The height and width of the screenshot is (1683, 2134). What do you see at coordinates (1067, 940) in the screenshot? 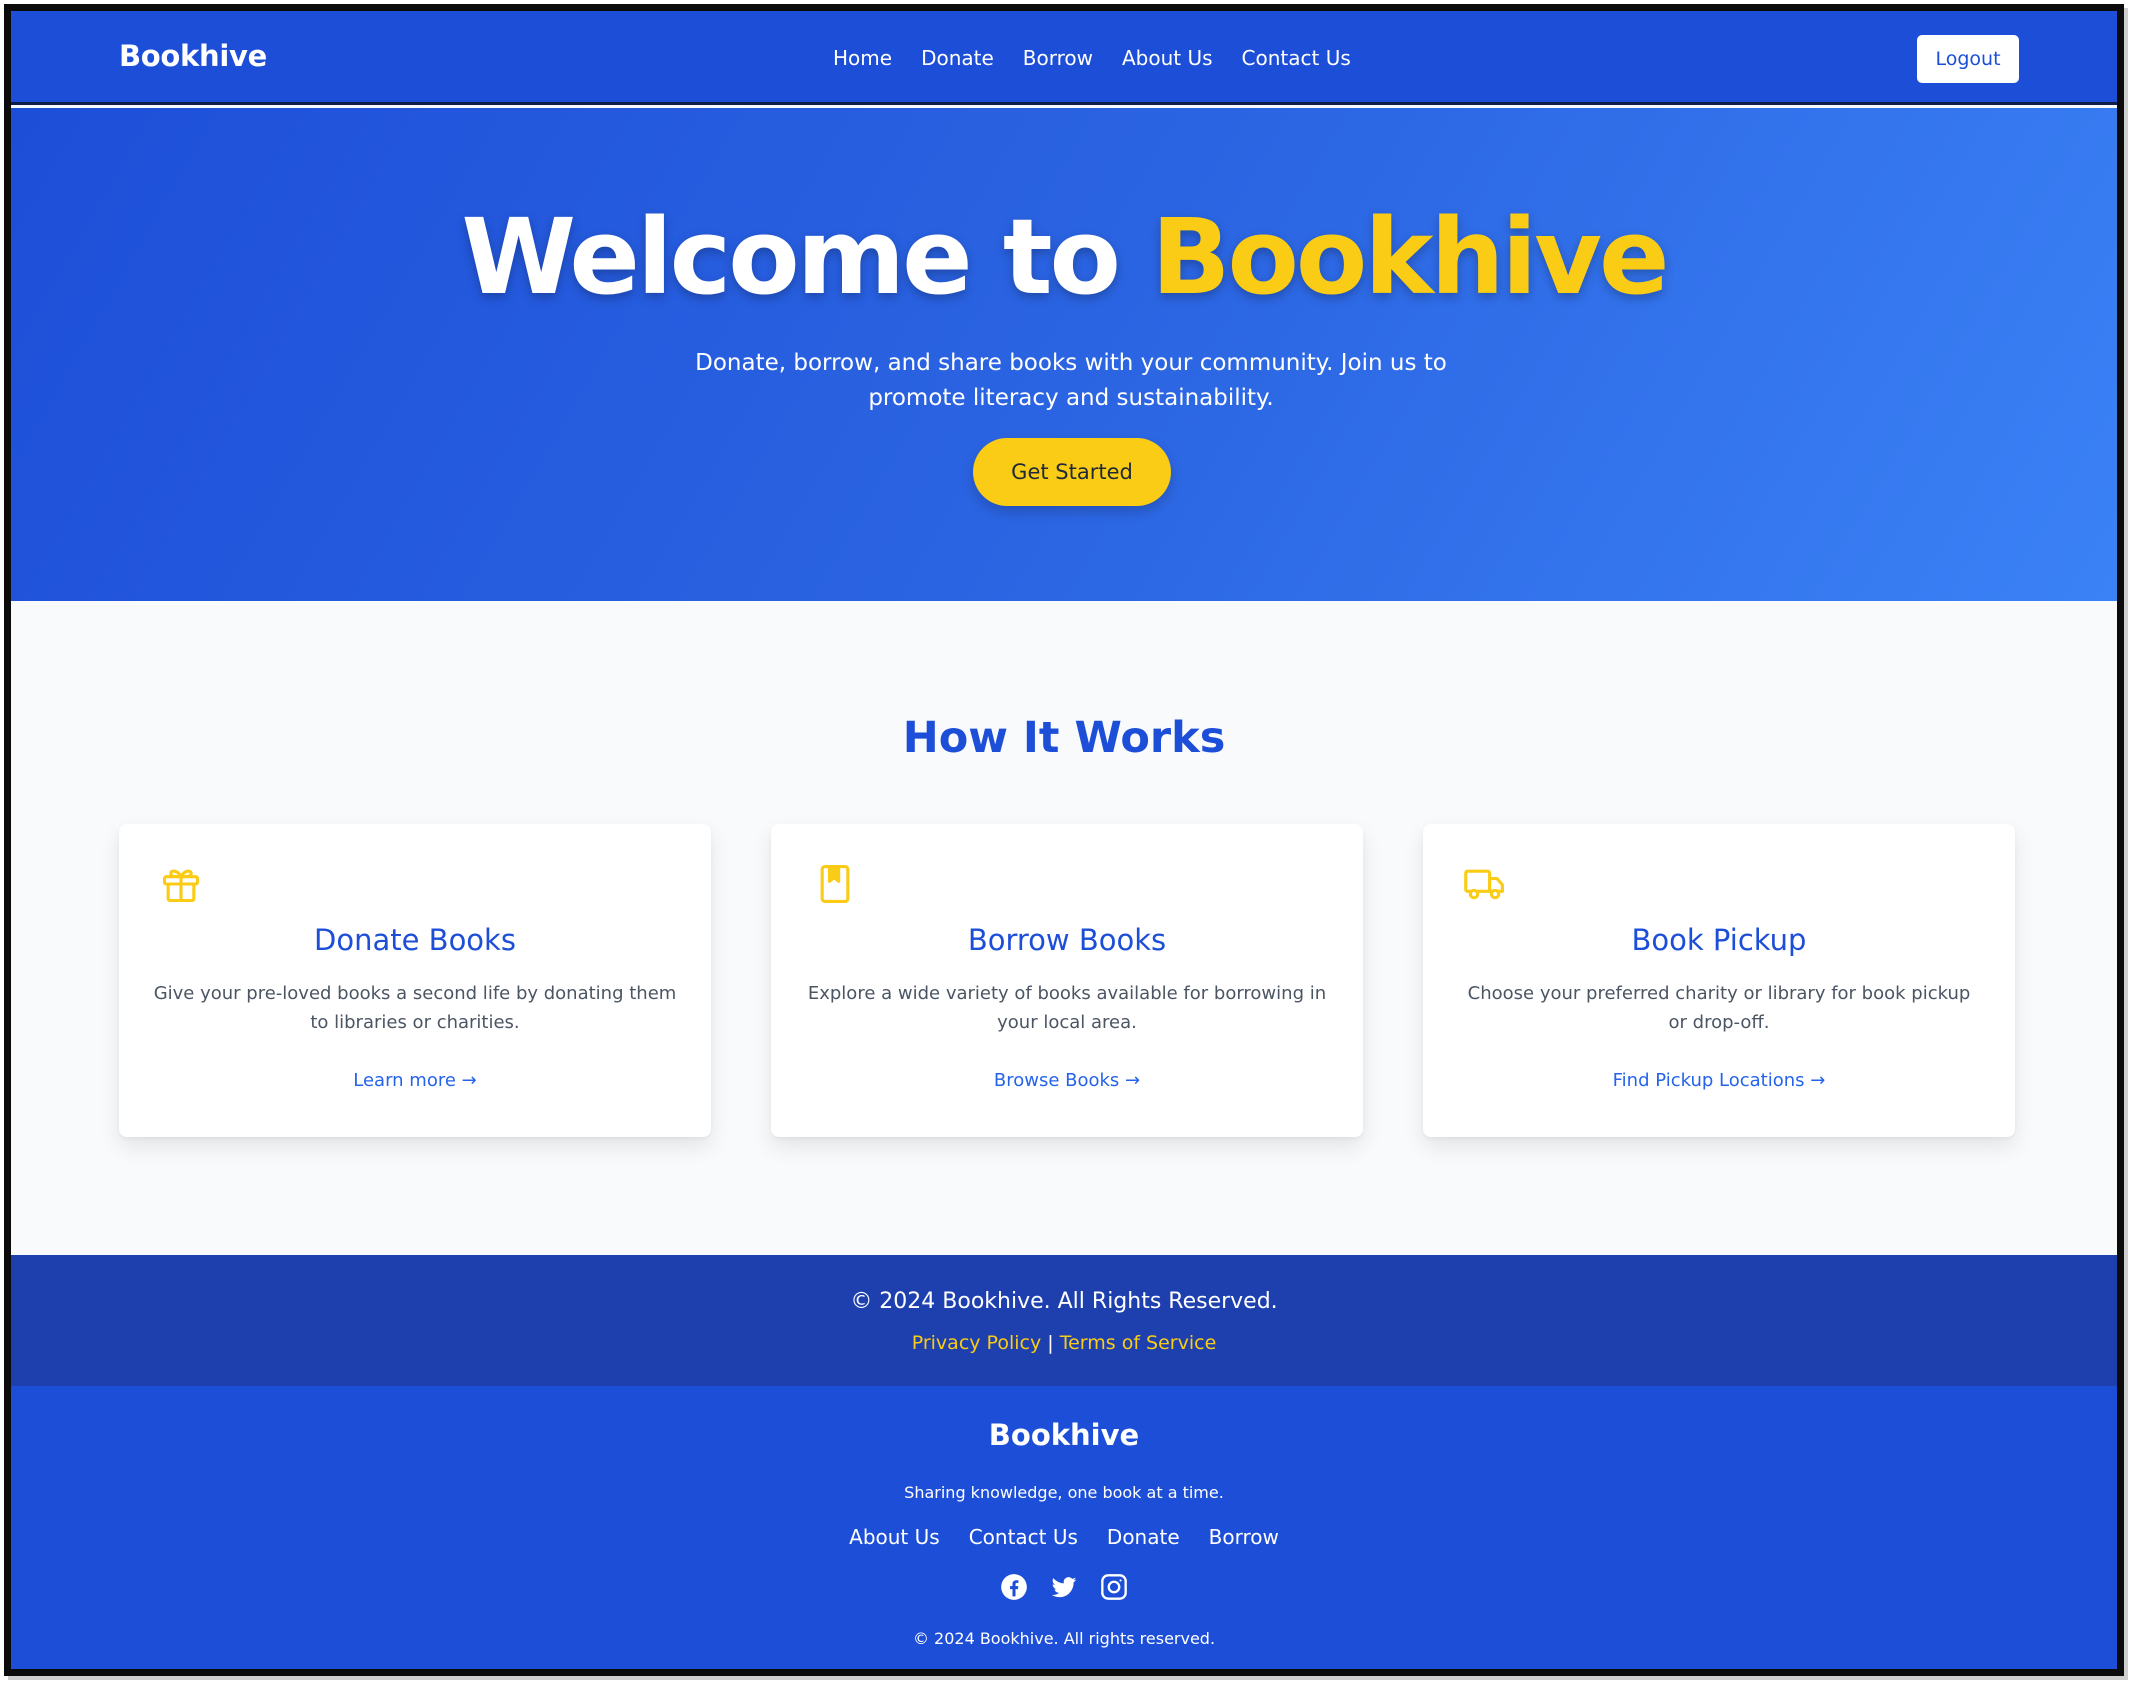
I see `card-title: Borrow Books` at bounding box center [1067, 940].